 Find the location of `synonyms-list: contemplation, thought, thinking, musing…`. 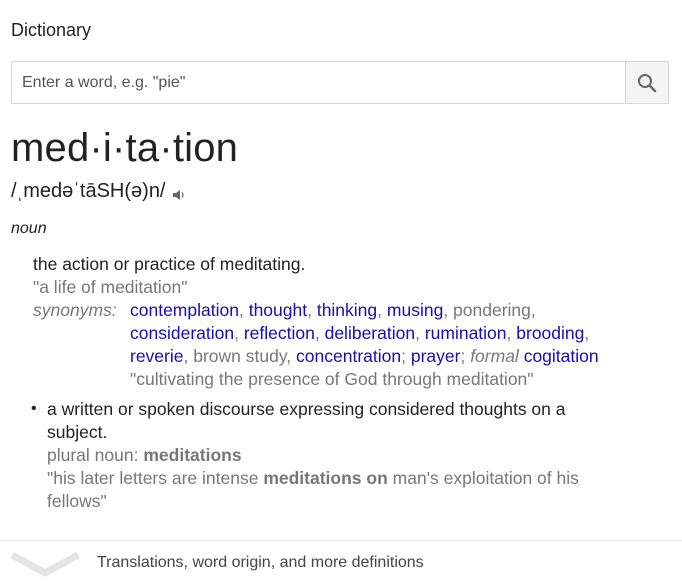

synonyms-list: contemplation, thought, thinking, musing… is located at coordinates (364, 344).